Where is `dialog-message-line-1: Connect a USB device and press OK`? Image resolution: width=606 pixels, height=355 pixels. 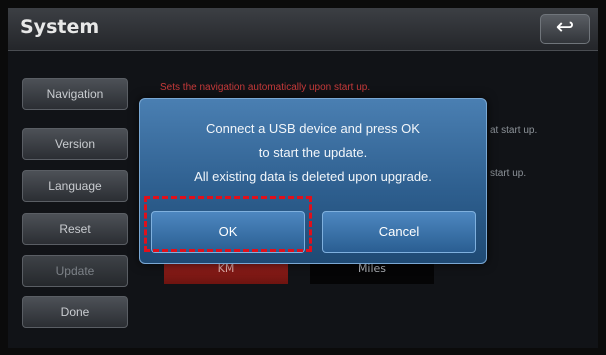
dialog-message-line-1: Connect a USB device and press OK is located at coordinates (313, 128).